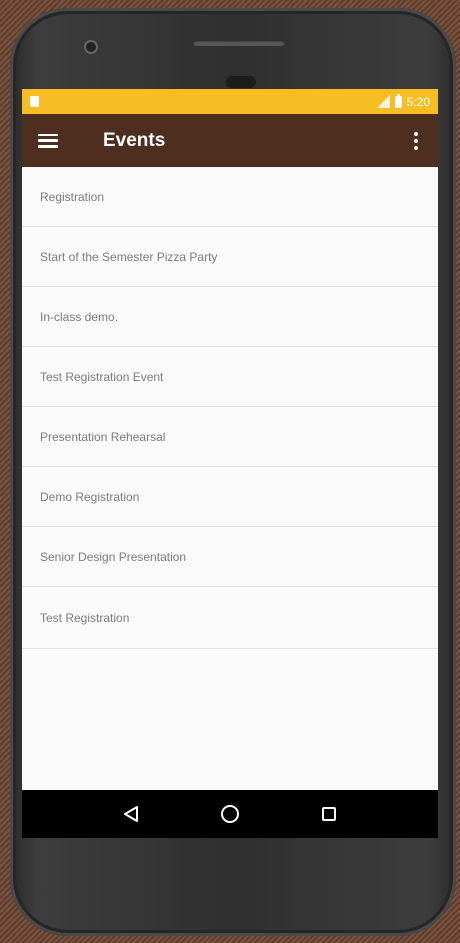 This screenshot has height=943, width=460. Describe the element at coordinates (230, 557) in the screenshot. I see `event-item: Senior Design Presentation` at that location.